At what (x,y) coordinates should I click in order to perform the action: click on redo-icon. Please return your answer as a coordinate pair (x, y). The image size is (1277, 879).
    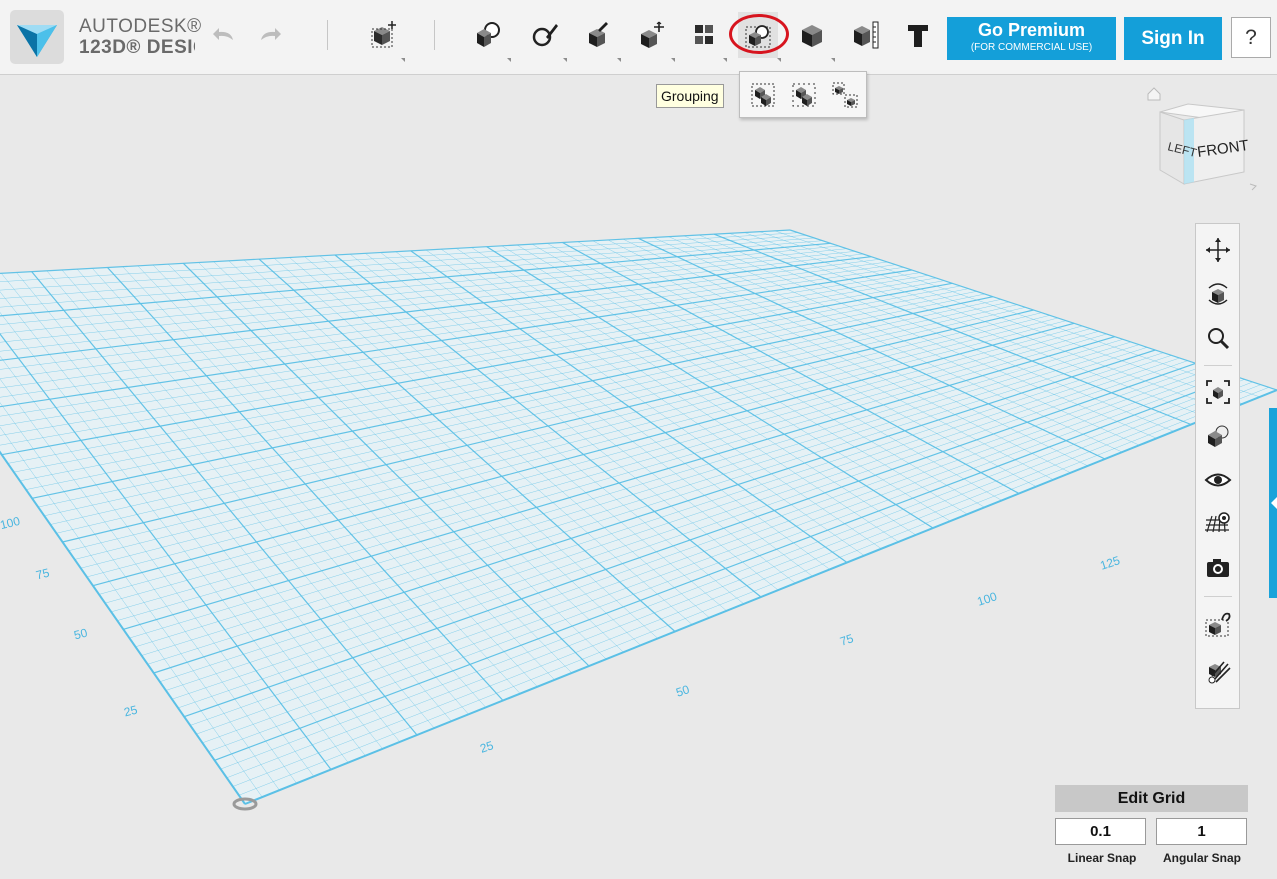
    Looking at the image, I should click on (271, 34).